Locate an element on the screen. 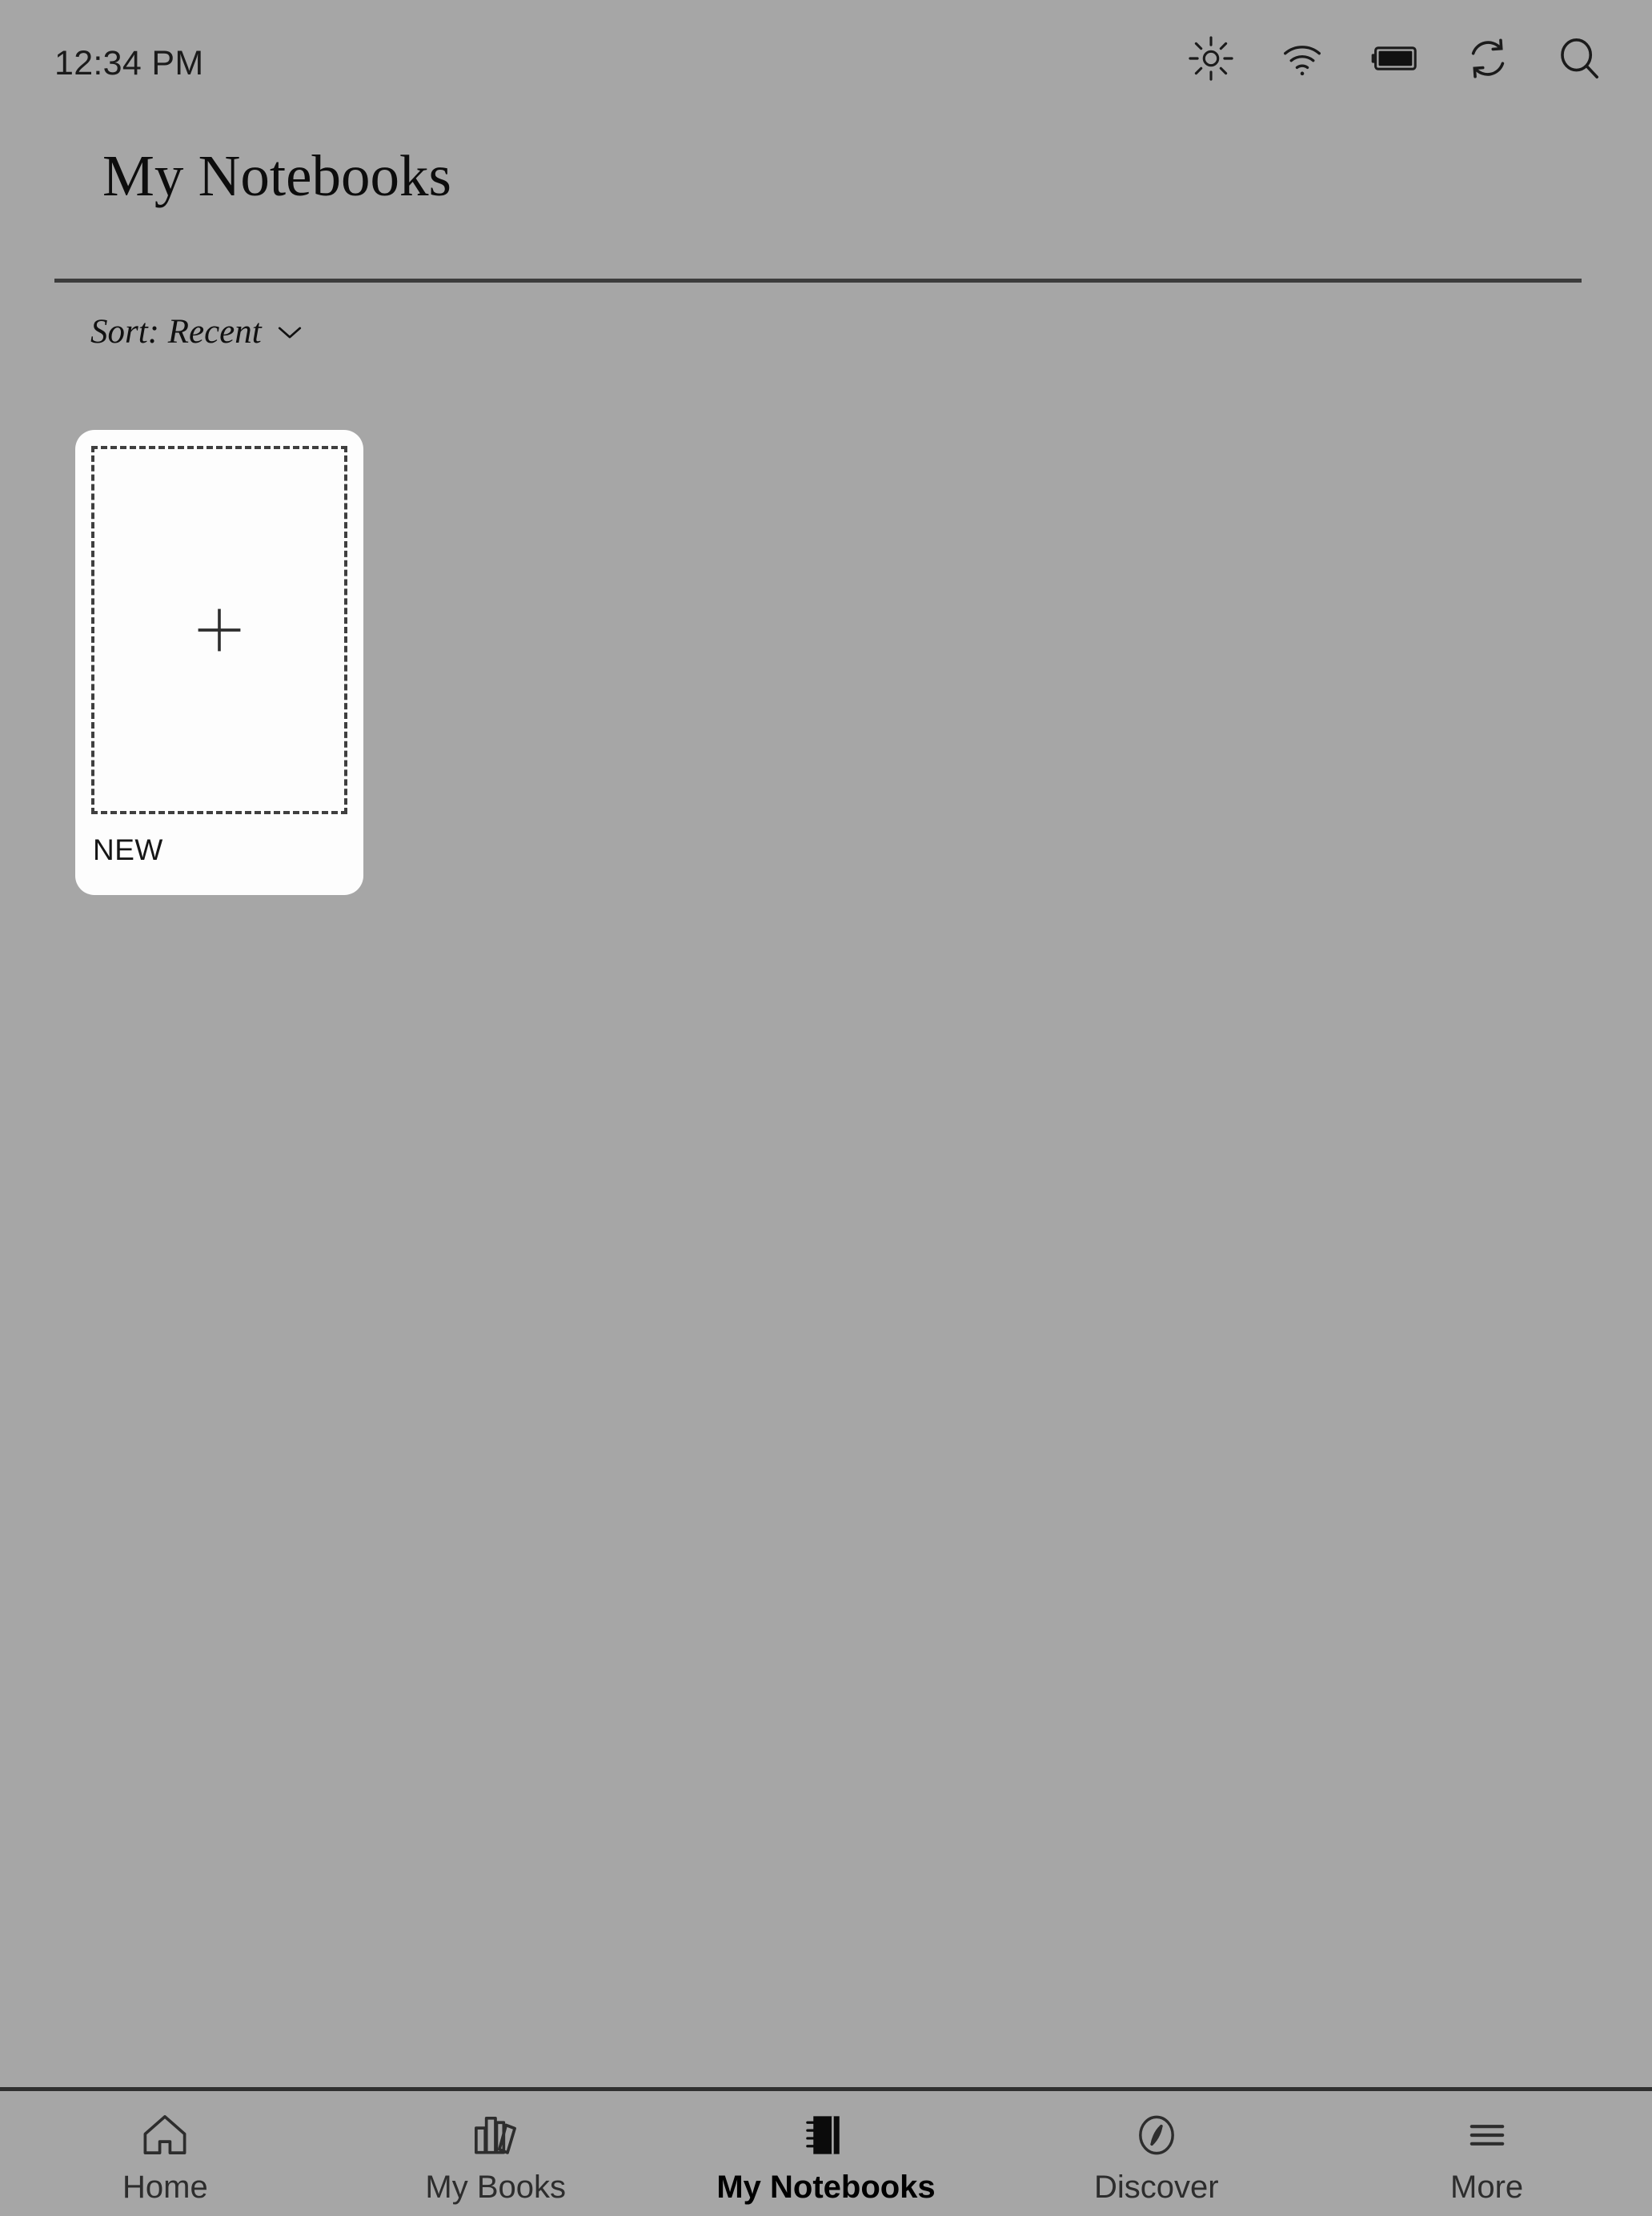 Image resolution: width=1652 pixels, height=2216 pixels. header-divider is located at coordinates (818, 281).